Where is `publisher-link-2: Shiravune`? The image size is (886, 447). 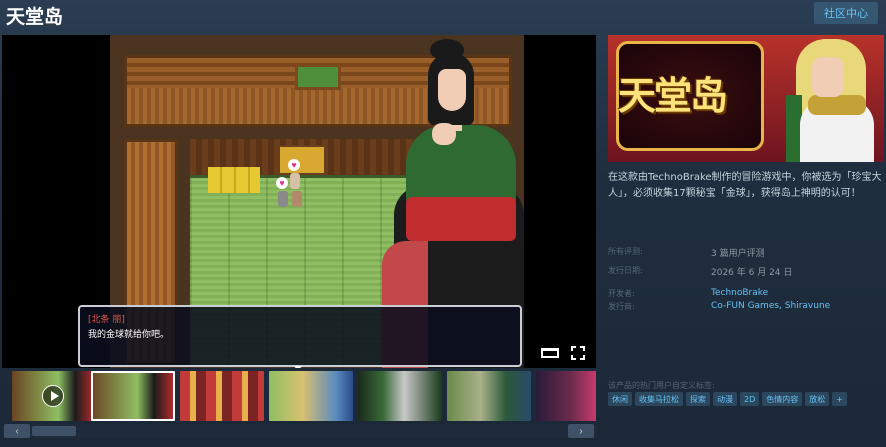 publisher-link-2: Shiravune is located at coordinates (807, 306).